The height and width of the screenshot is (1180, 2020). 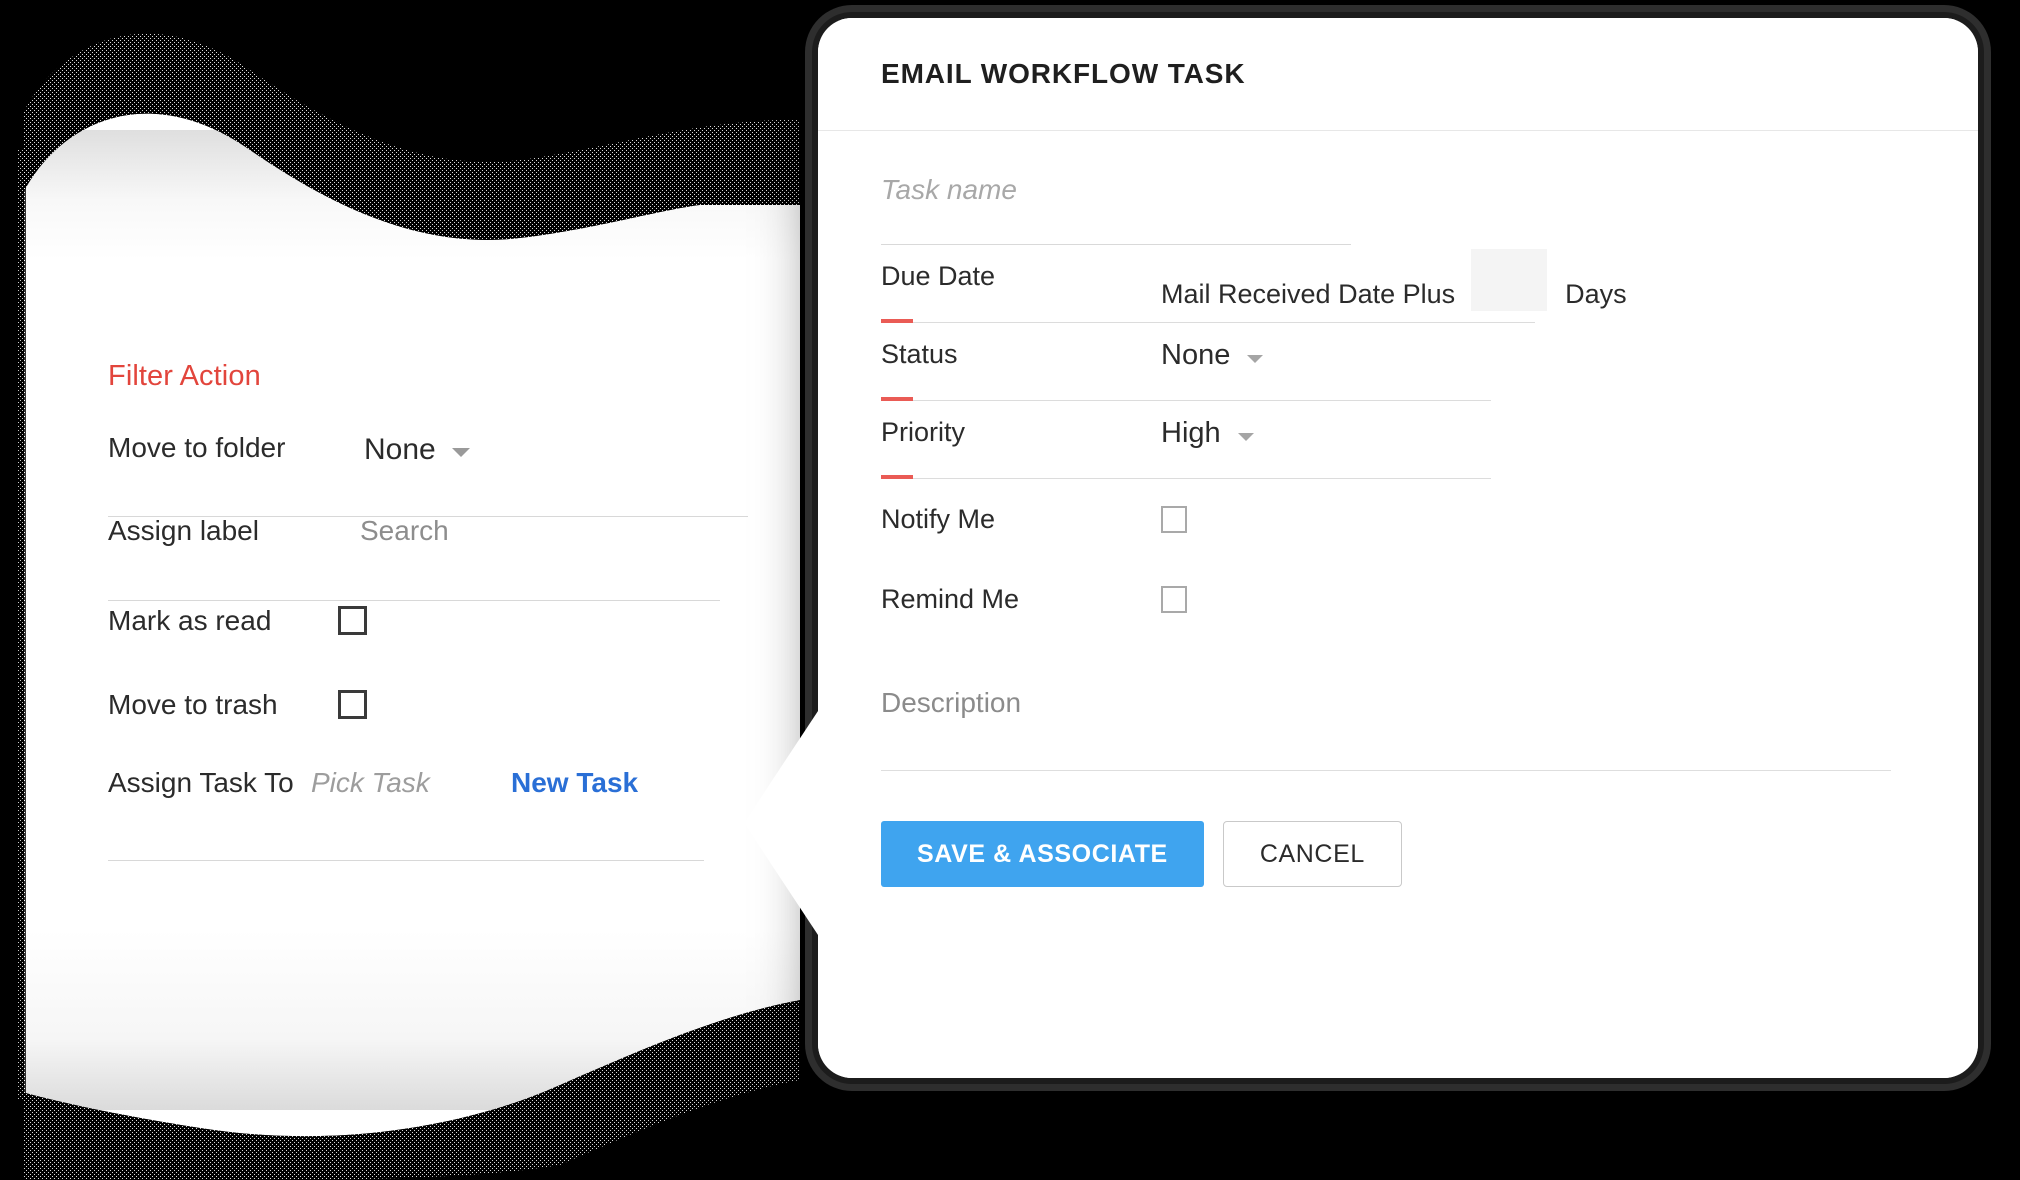 What do you see at coordinates (400, 449) in the screenshot?
I see `move-to-folder-value: None` at bounding box center [400, 449].